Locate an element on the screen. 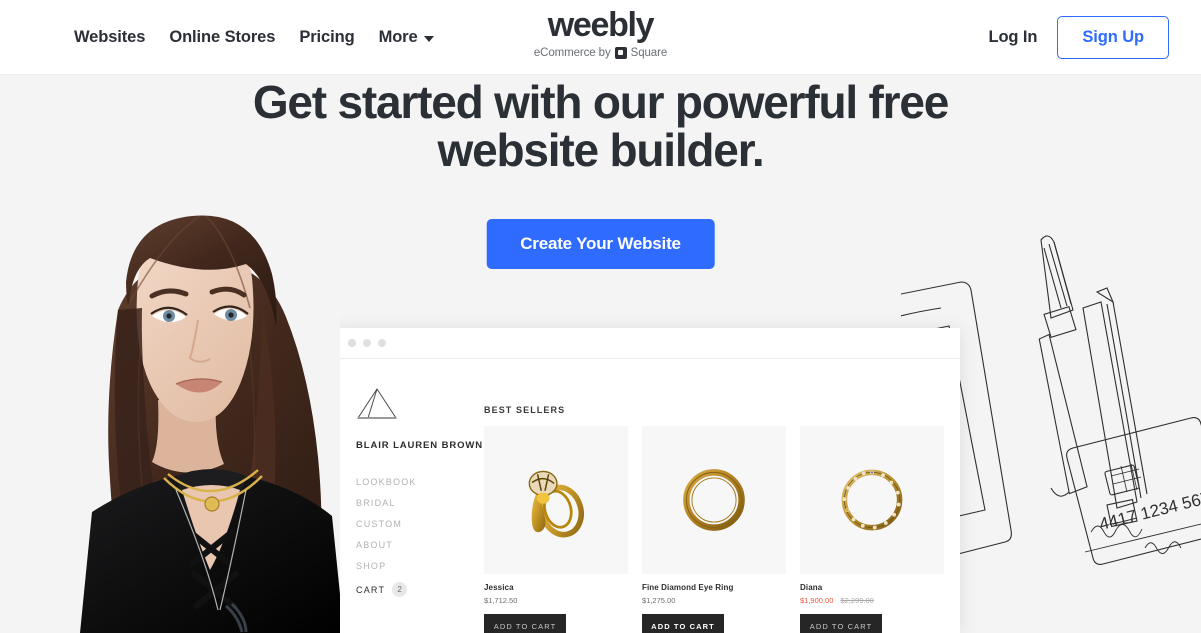  product-image-diamond-eternity-band-ring is located at coordinates (872, 500).